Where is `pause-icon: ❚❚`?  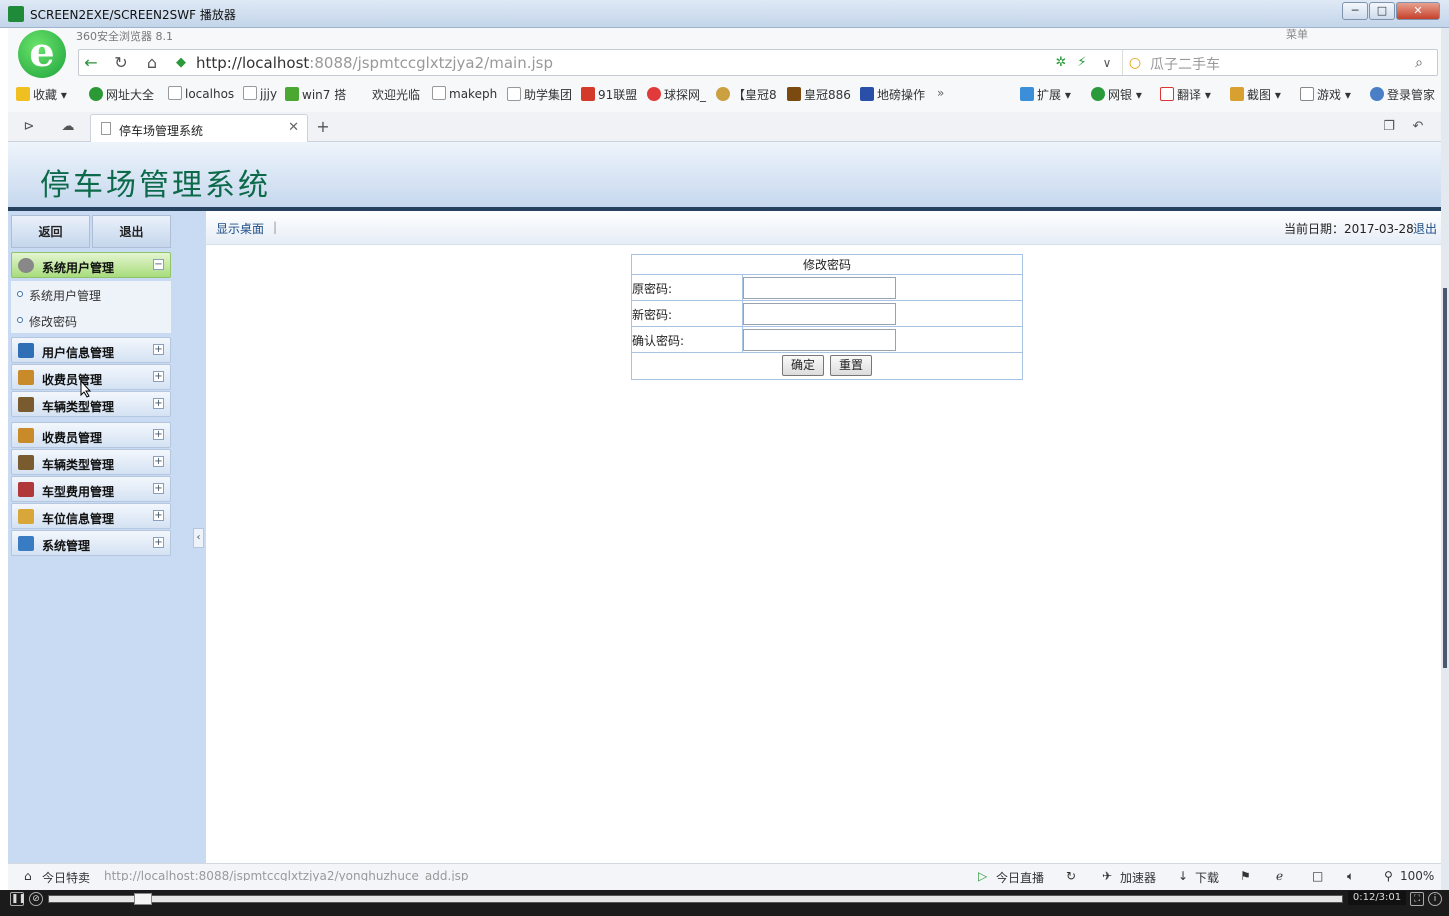 pause-icon: ❚❚ is located at coordinates (18, 899).